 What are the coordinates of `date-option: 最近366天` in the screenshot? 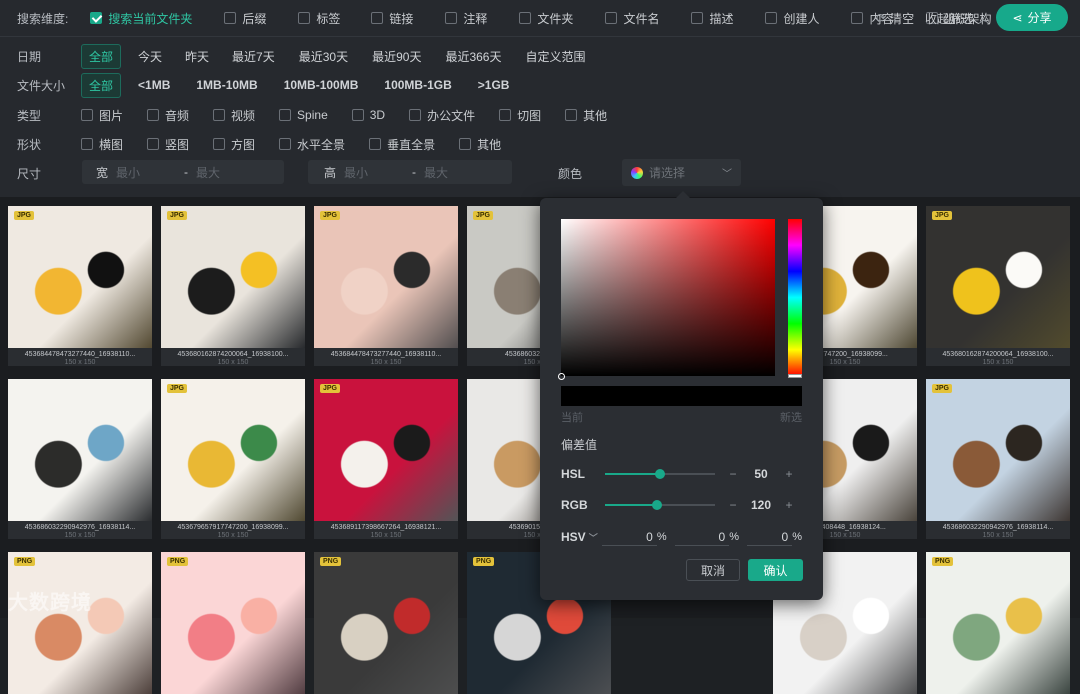 It's located at (473, 56).